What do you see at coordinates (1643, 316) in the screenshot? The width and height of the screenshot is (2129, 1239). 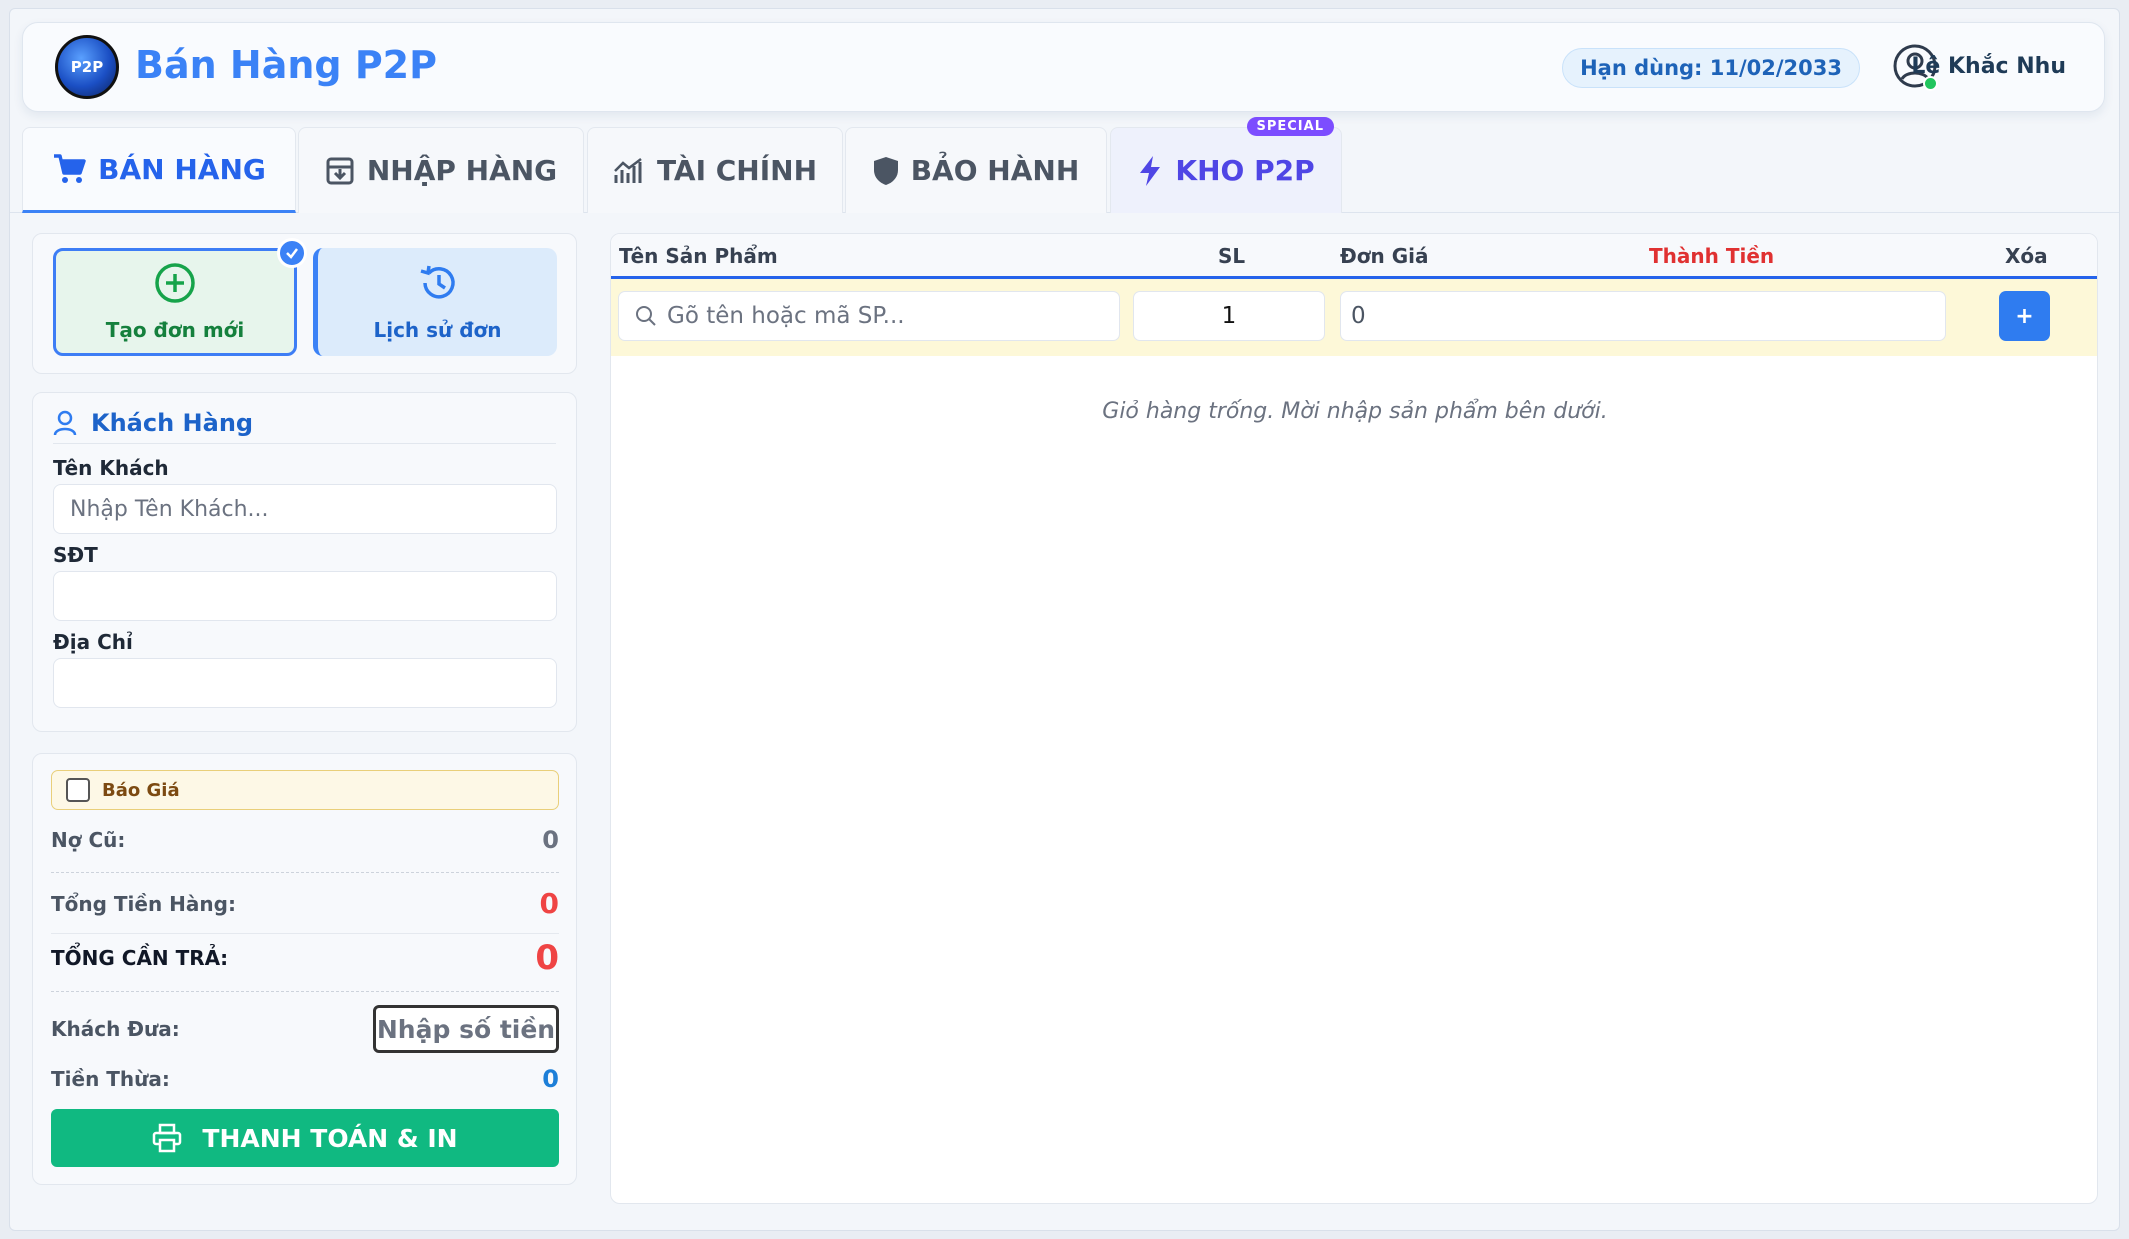 I see `unit-price-input: 0` at bounding box center [1643, 316].